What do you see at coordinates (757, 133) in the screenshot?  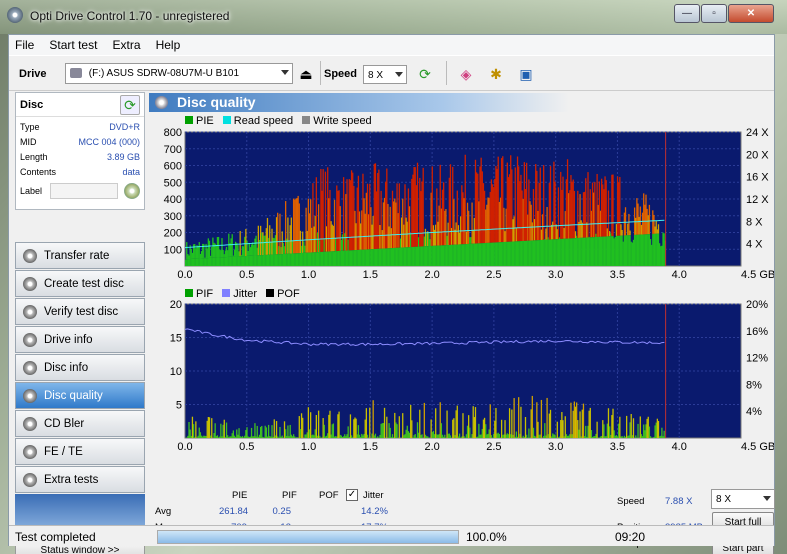 I see `y-right-tick-label: 24 X` at bounding box center [757, 133].